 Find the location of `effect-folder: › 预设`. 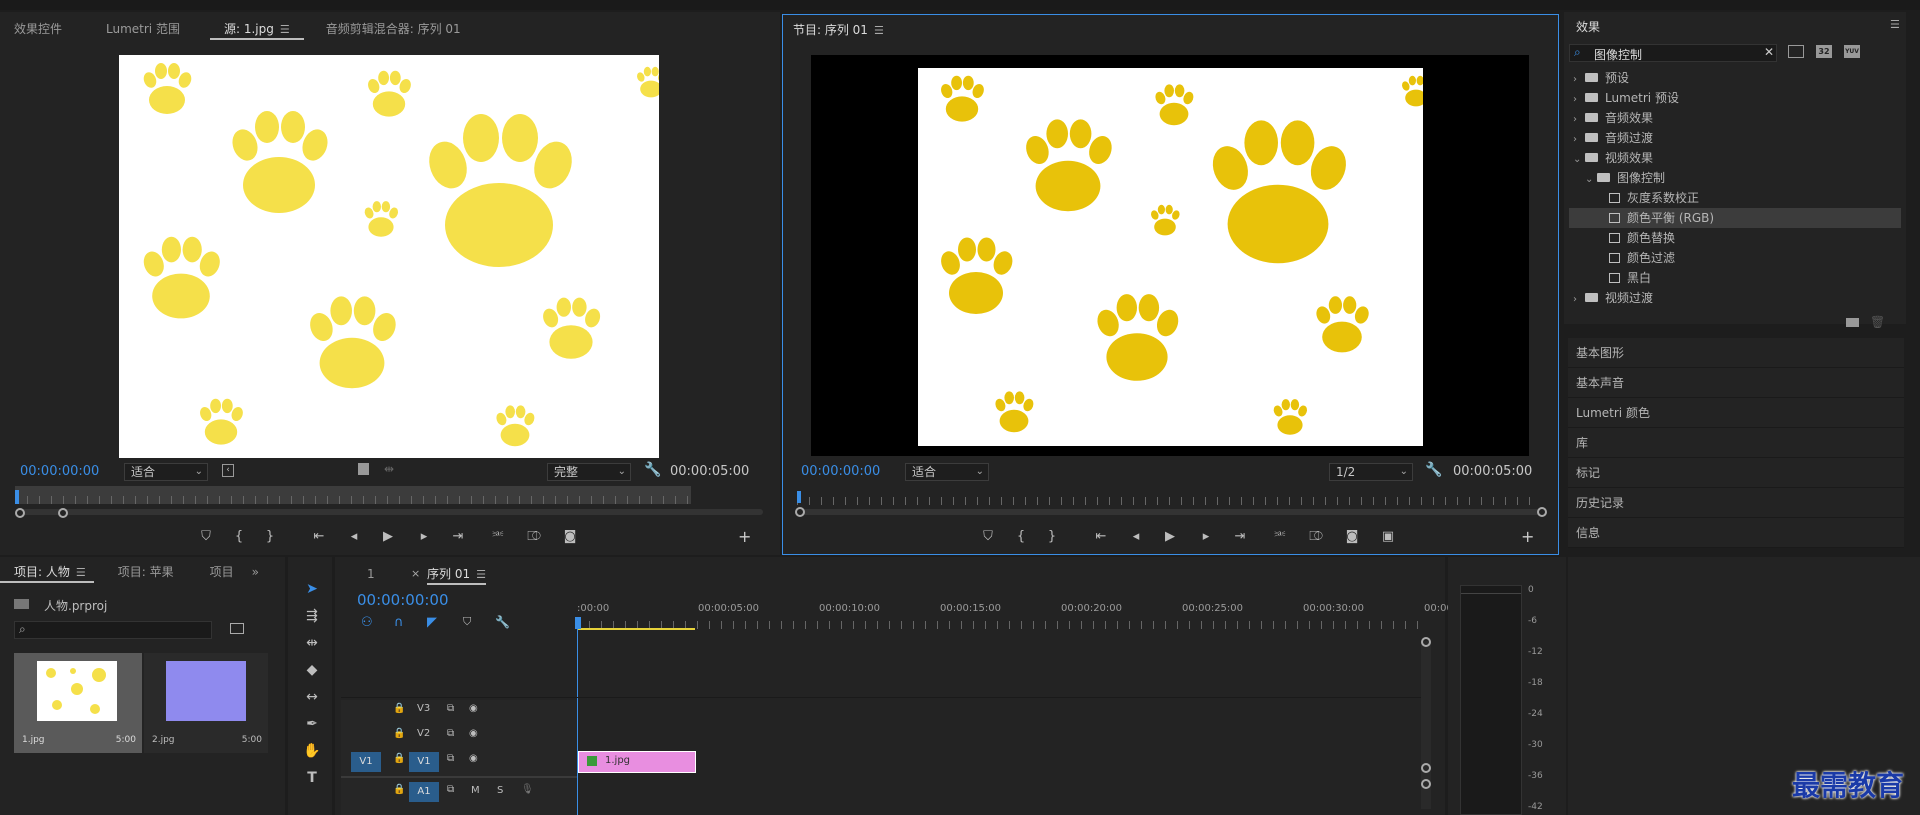

effect-folder: › 预设 is located at coordinates (1735, 78).